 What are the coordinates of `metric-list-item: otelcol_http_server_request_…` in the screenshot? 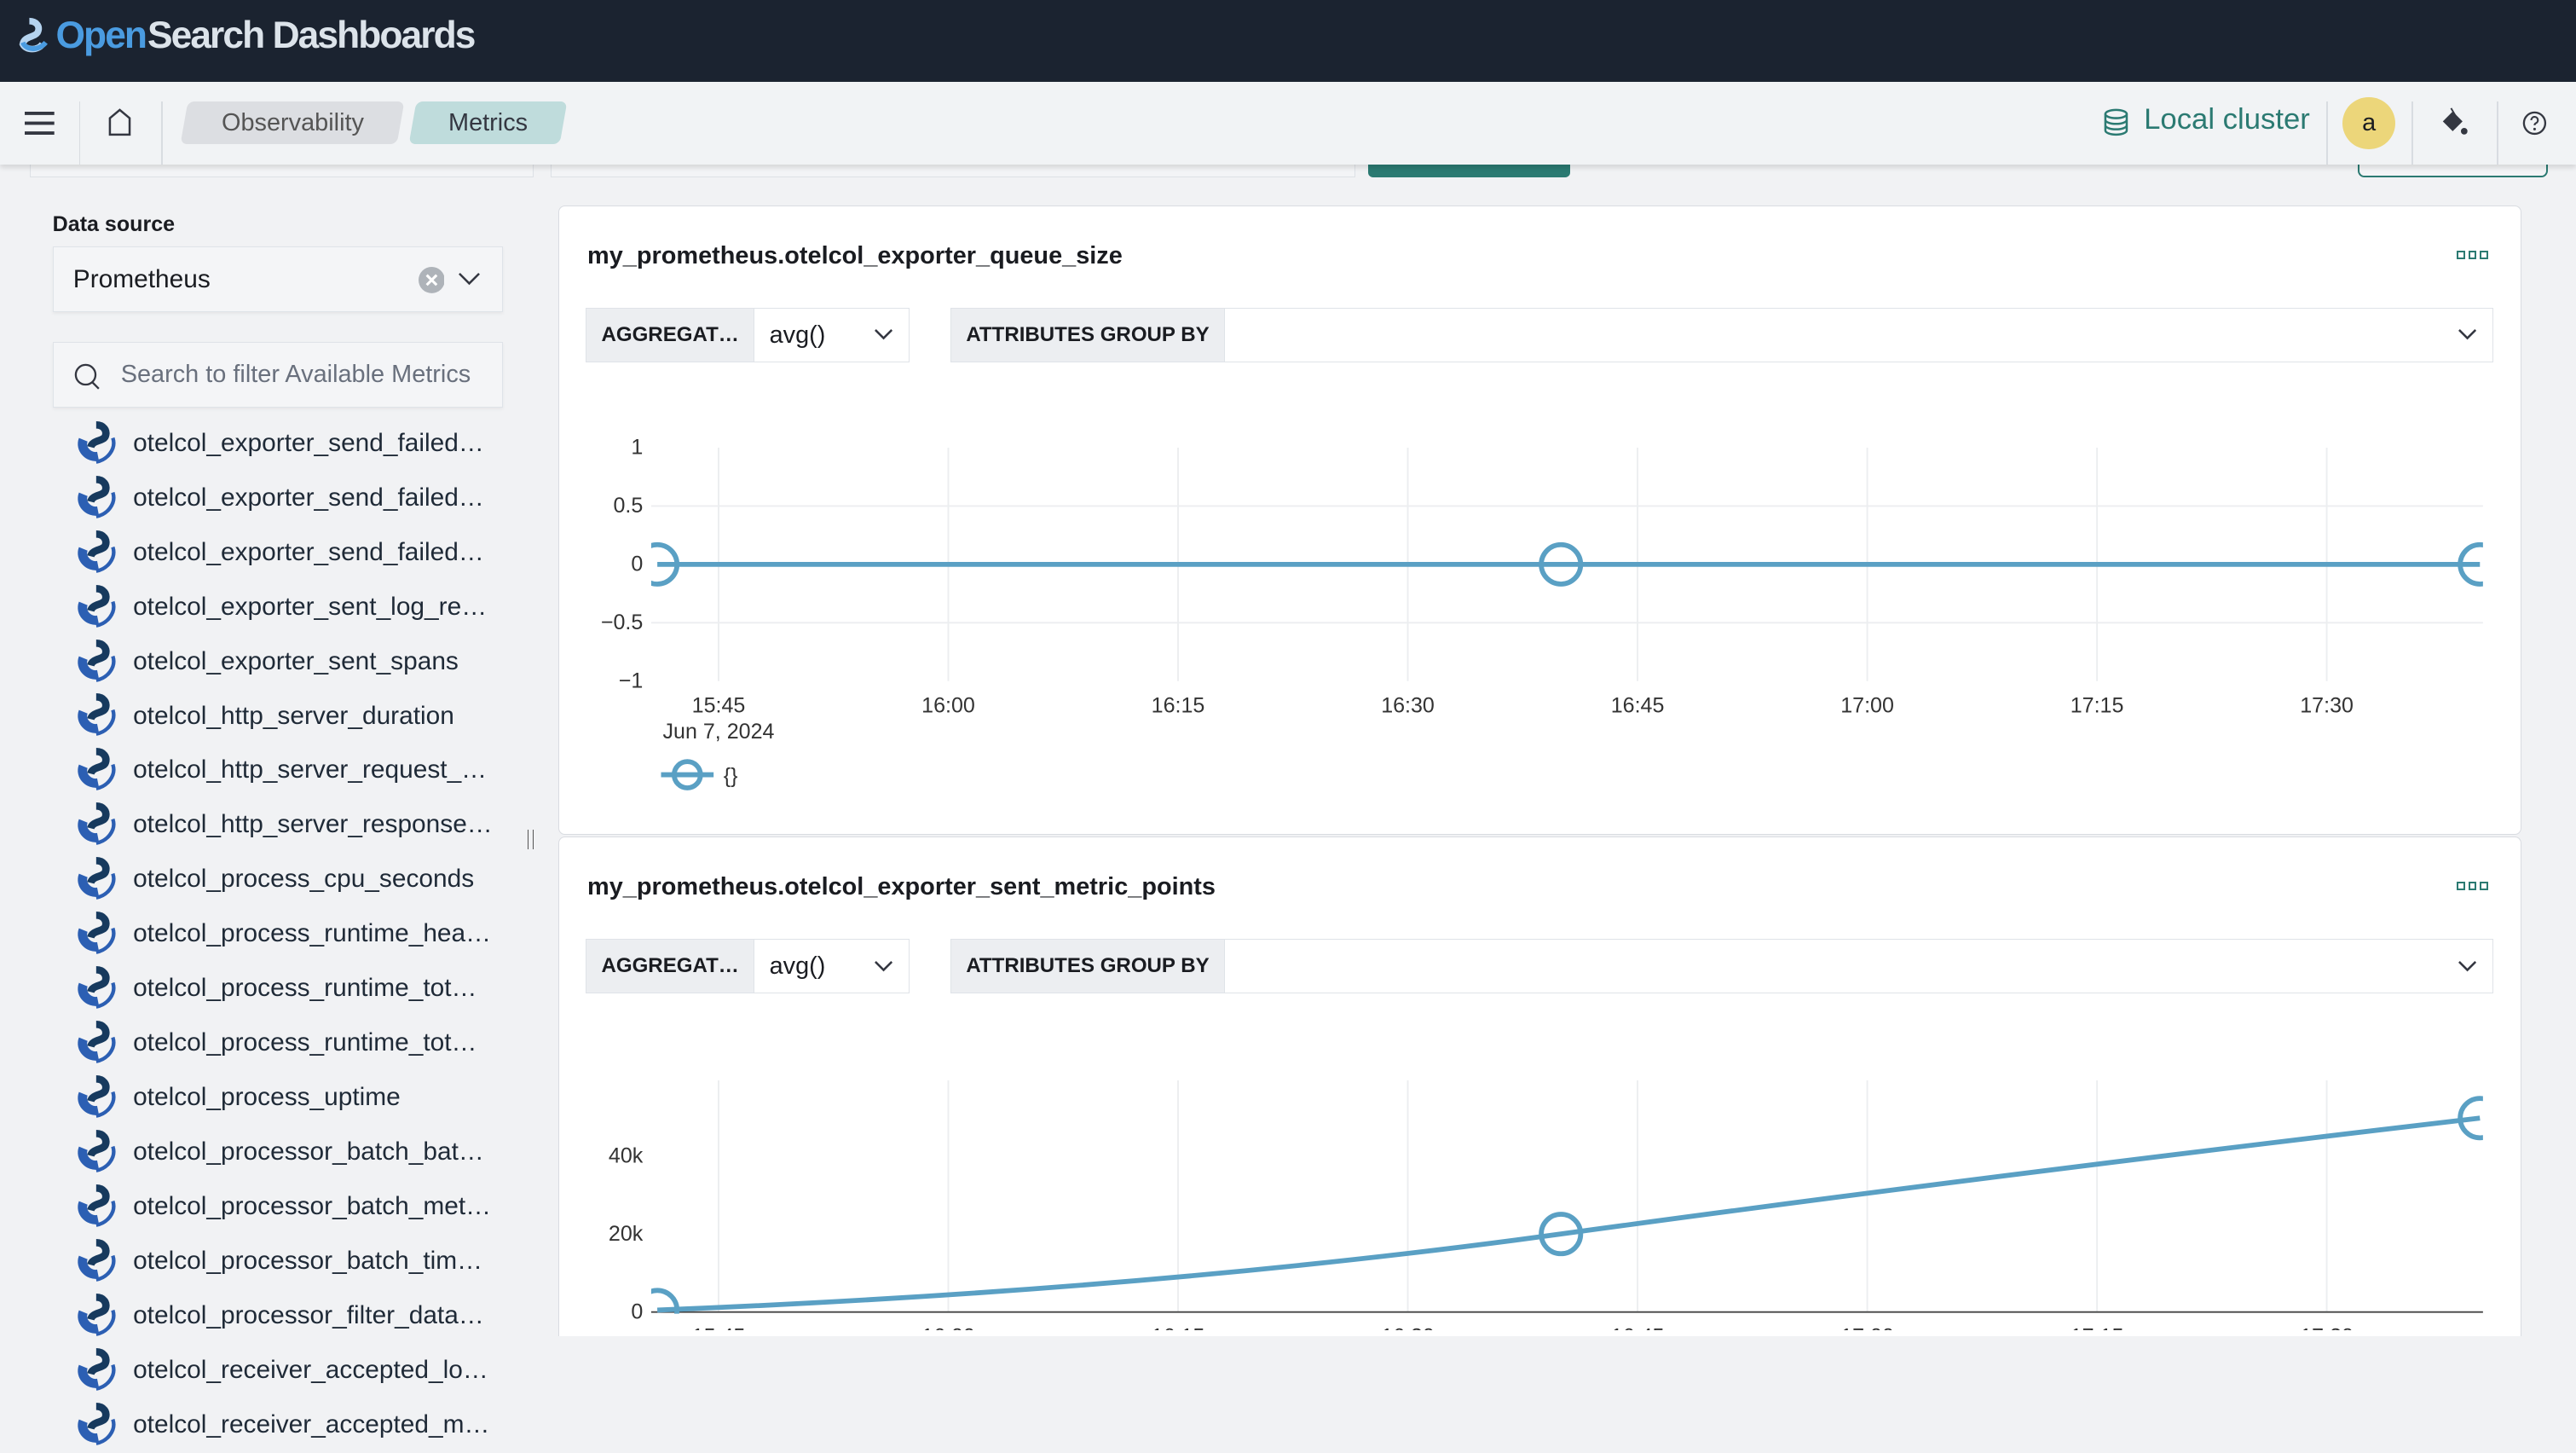 It's located at (297, 771).